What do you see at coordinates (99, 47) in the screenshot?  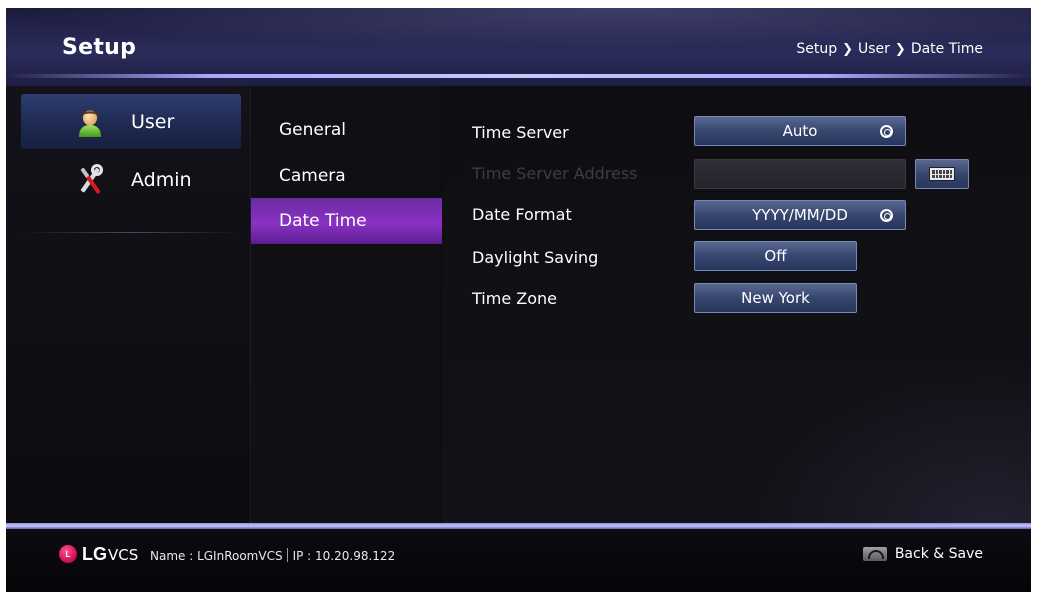 I see `page-title: Setup` at bounding box center [99, 47].